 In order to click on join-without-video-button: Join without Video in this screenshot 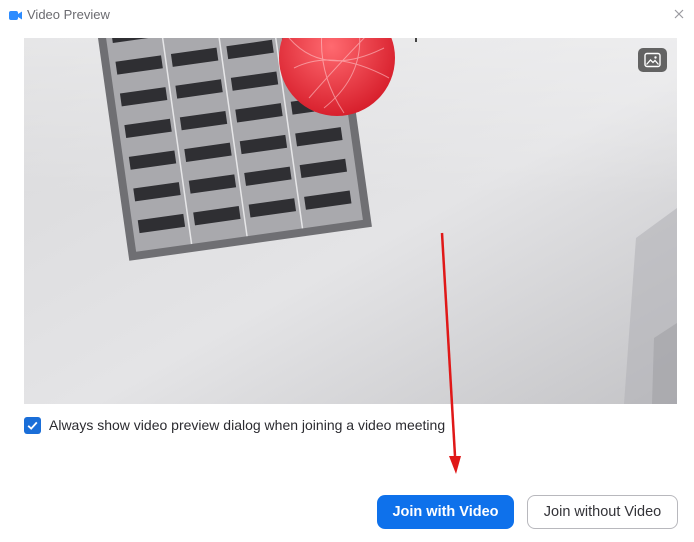, I will do `click(602, 512)`.